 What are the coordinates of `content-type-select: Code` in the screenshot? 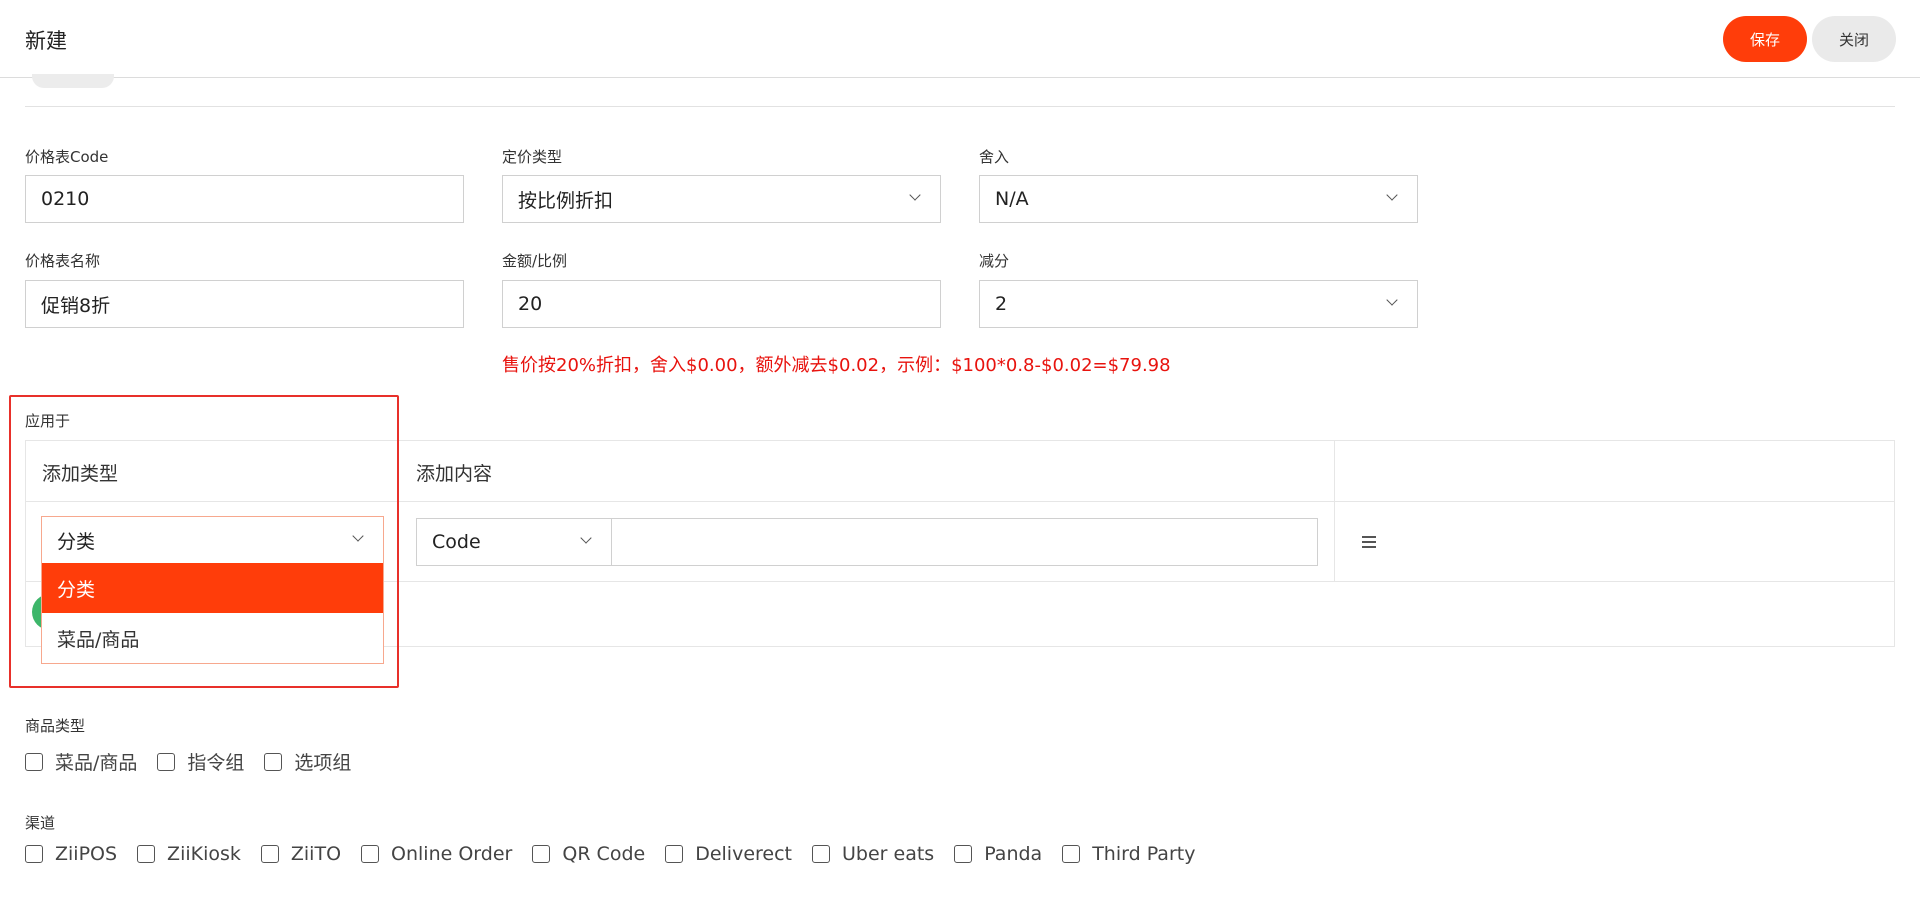 It's located at (514, 542).